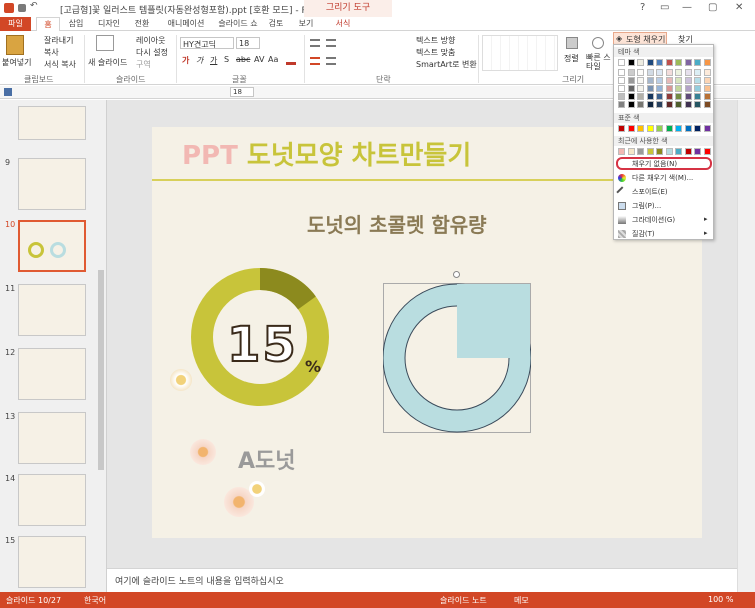 This screenshot has height=608, width=755. I want to click on shapes-gallery, so click(520, 53).